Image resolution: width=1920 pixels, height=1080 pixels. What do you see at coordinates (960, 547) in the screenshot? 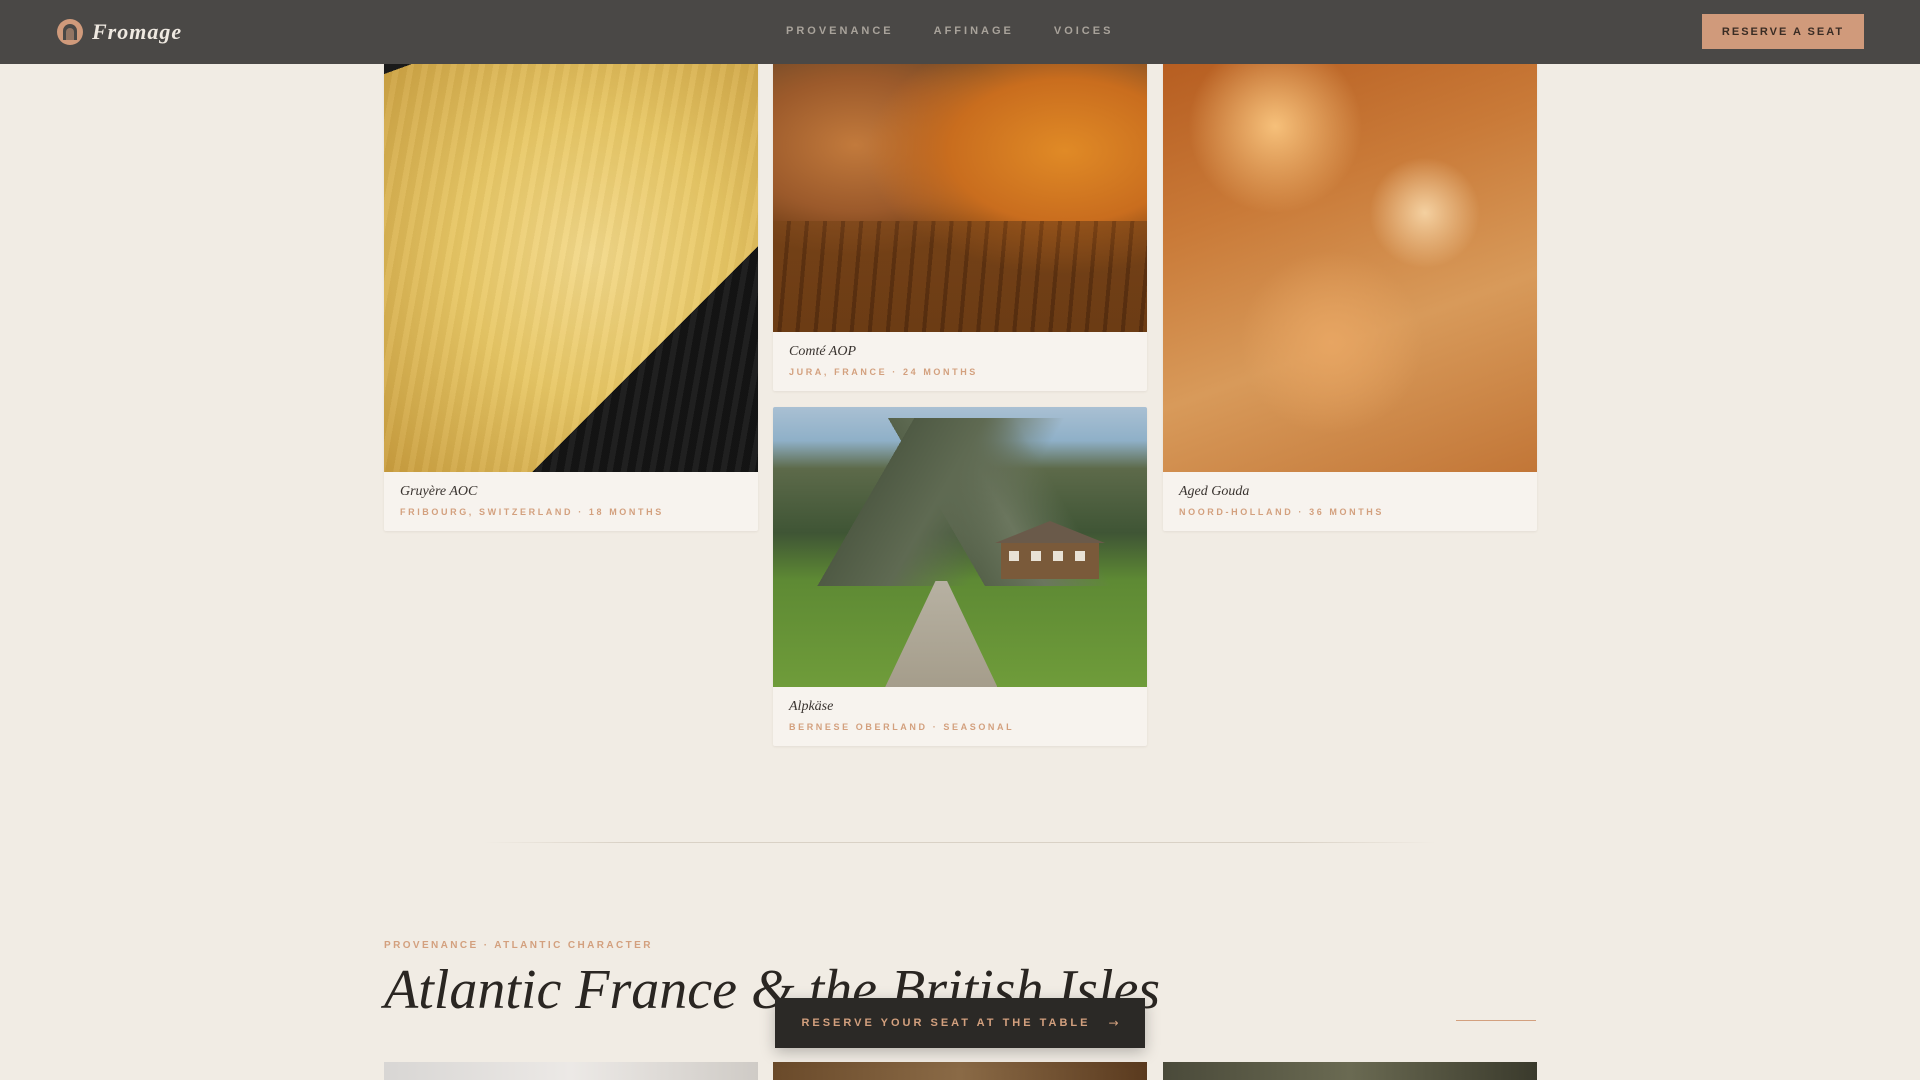
I see `cheese-image-alpkase` at bounding box center [960, 547].